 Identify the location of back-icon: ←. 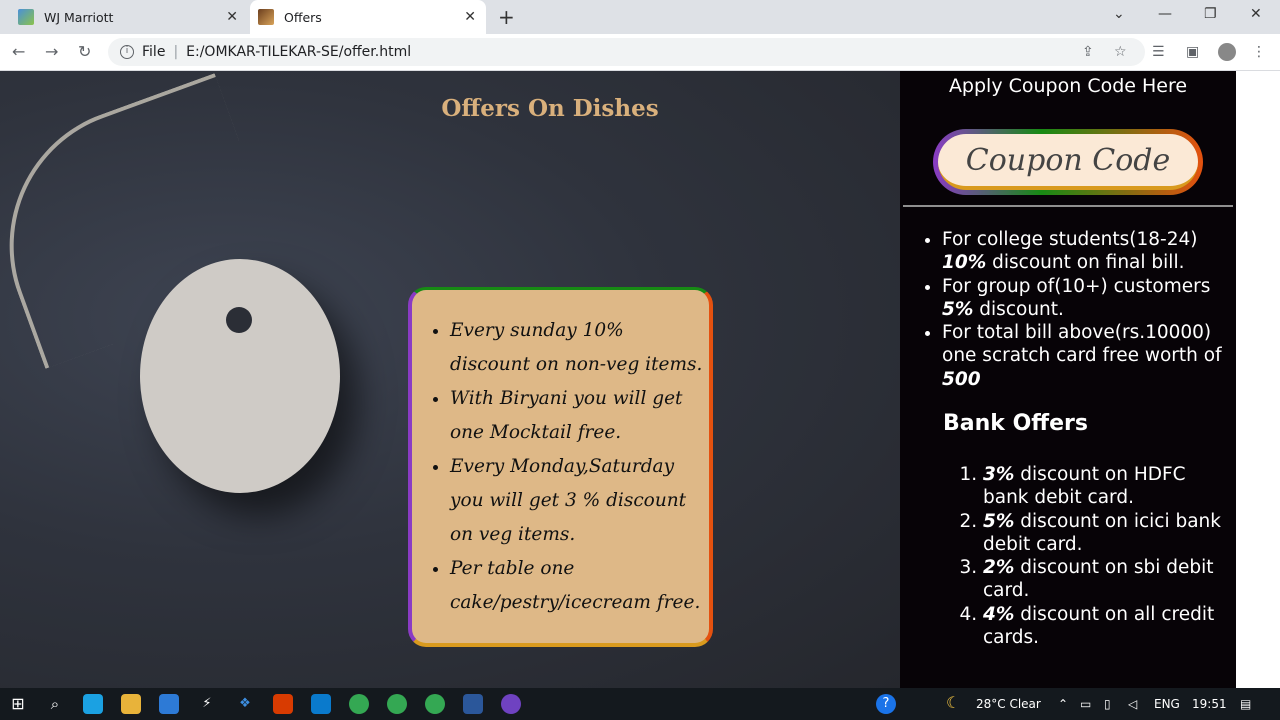
(18, 51).